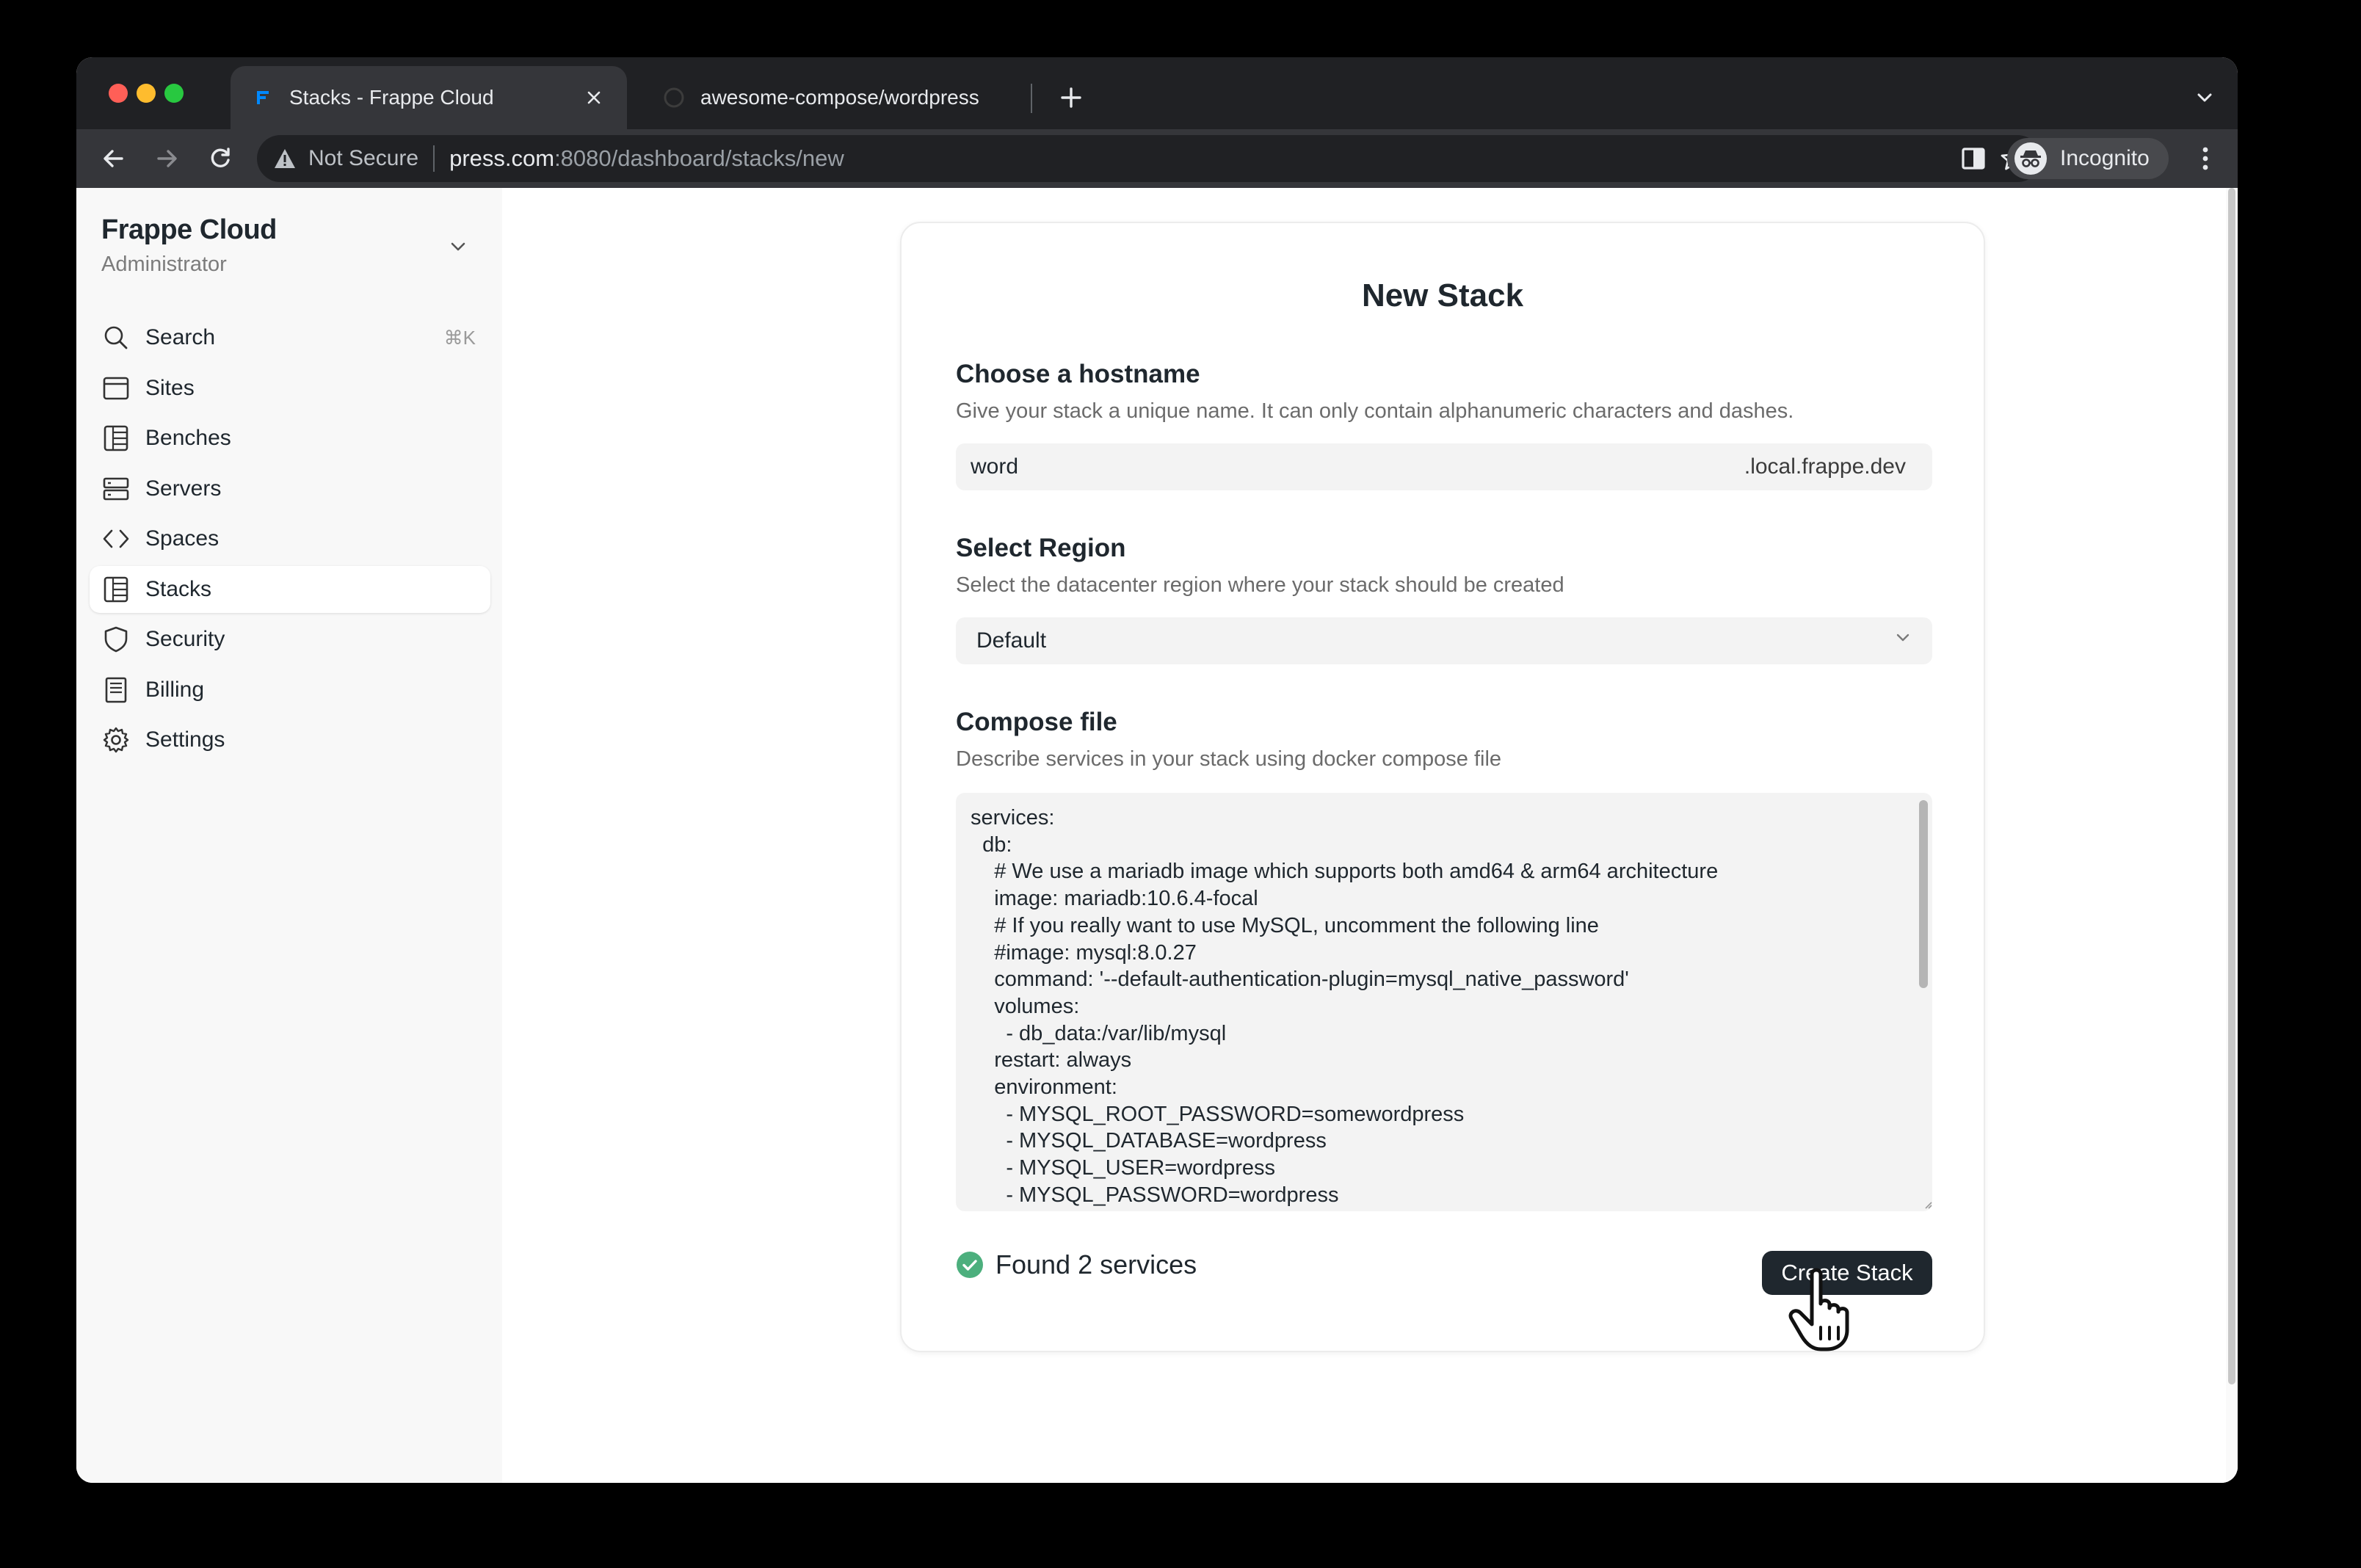 The height and width of the screenshot is (1568, 2361). I want to click on tab-separator, so click(1031, 98).